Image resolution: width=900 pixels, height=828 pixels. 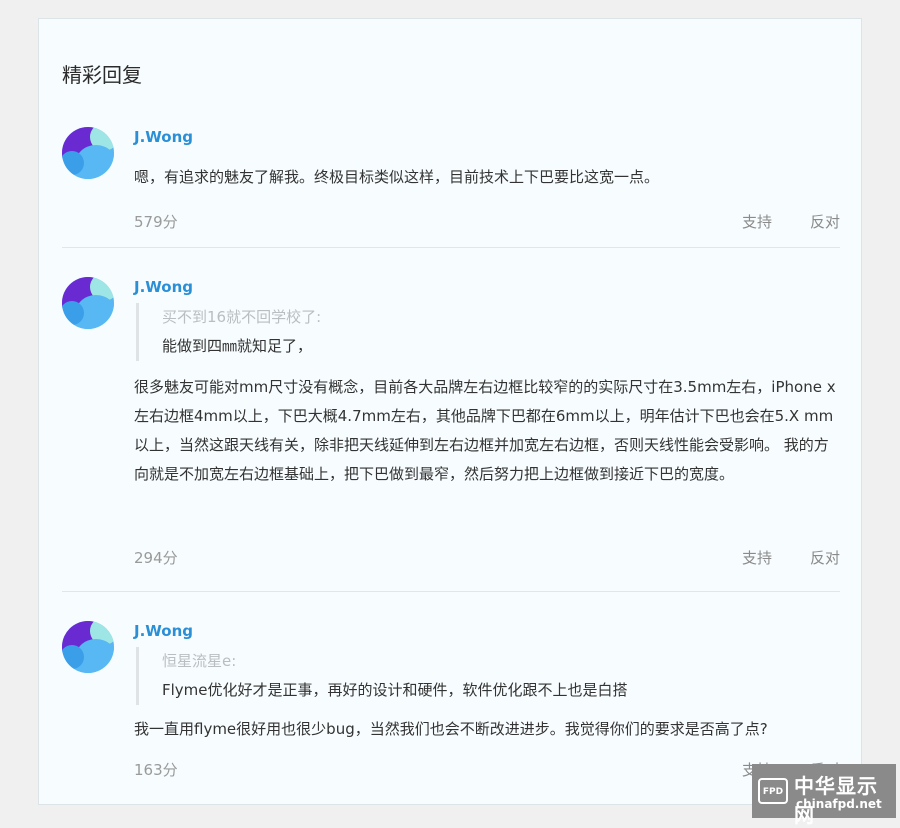 I want to click on fpd-logo-icon: FPD, so click(x=773, y=791).